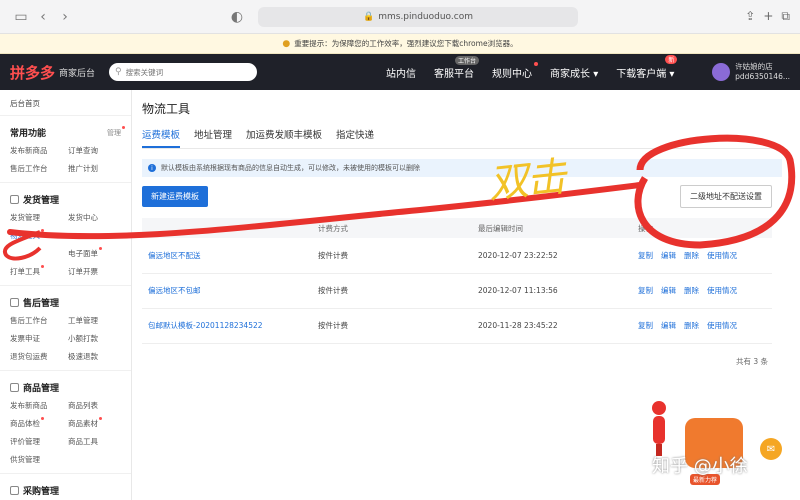 The width and height of the screenshot is (800, 500). Describe the element at coordinates (454, 74) in the screenshot. I see `nav-service-label: 客服平台` at that location.